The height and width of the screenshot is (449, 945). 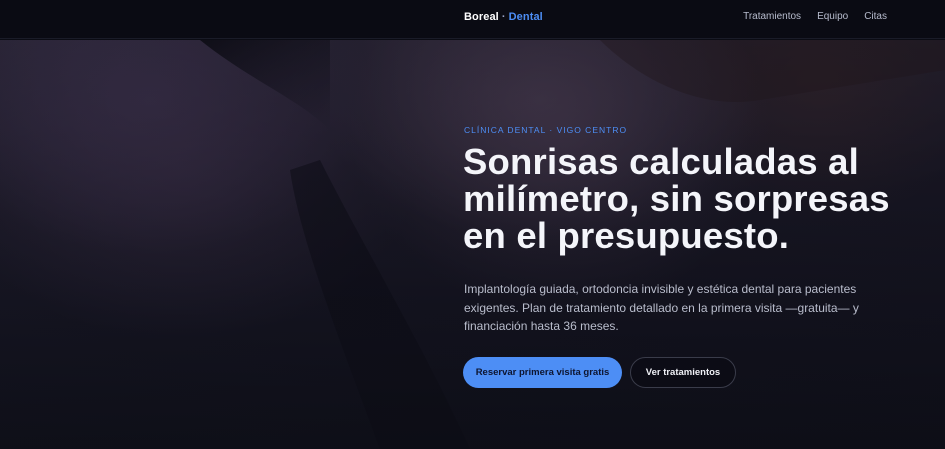 What do you see at coordinates (546, 130) in the screenshot?
I see `hero-eyebrow: CLÍNICA DENTAL · VIGO CENTRO` at bounding box center [546, 130].